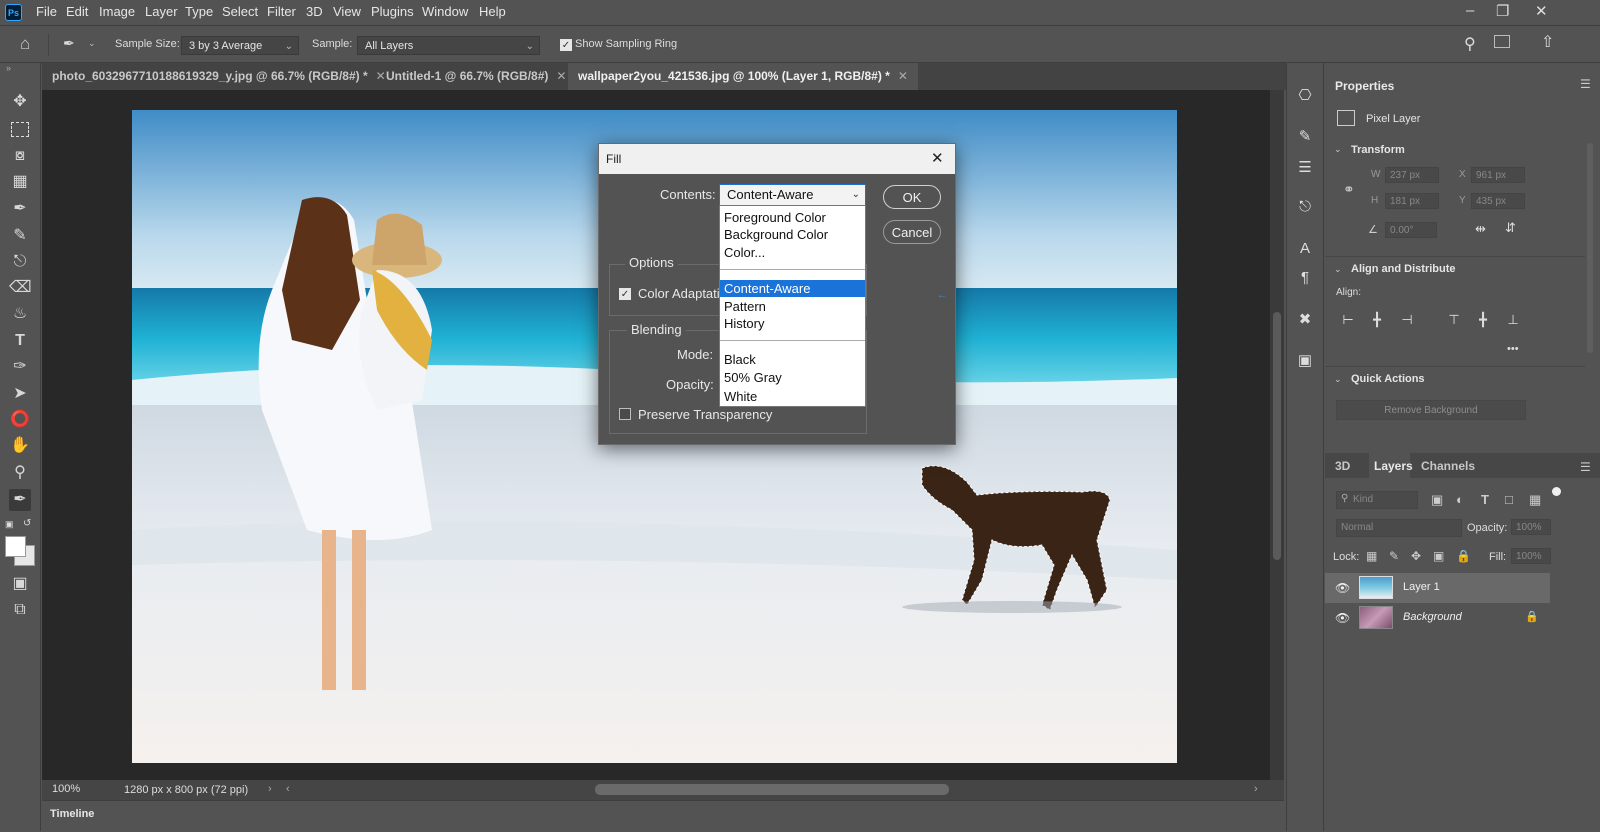  What do you see at coordinates (1407, 320) in the screenshot?
I see `align-right-icon: ⊣` at bounding box center [1407, 320].